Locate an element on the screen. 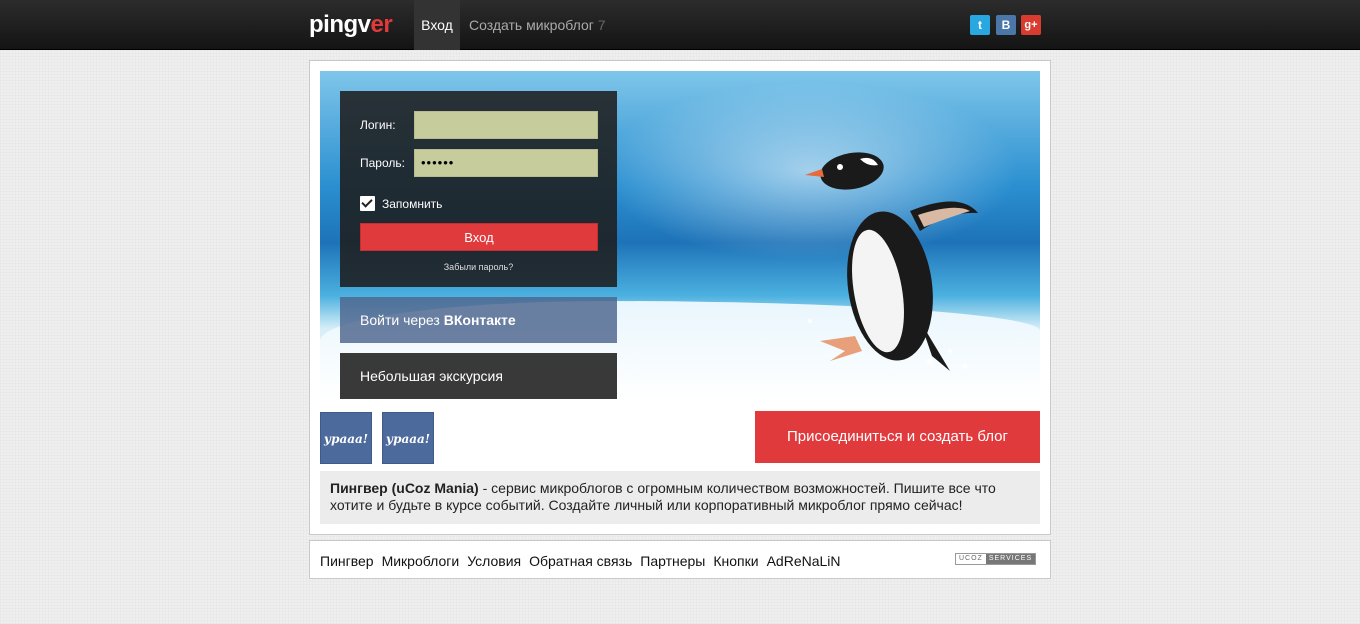 This screenshot has width=1360, height=624. description-title: Пингвер (uCoz Mania) is located at coordinates (404, 488).